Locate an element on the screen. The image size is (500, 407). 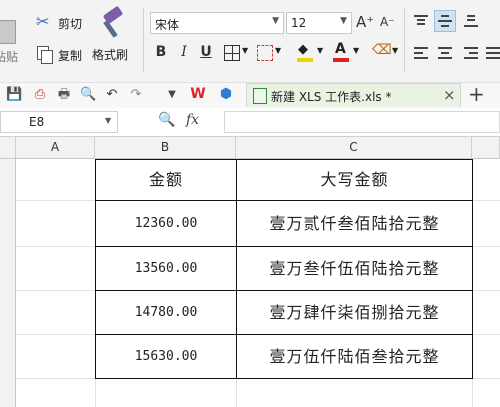
select-all-corner is located at coordinates (8, 148).